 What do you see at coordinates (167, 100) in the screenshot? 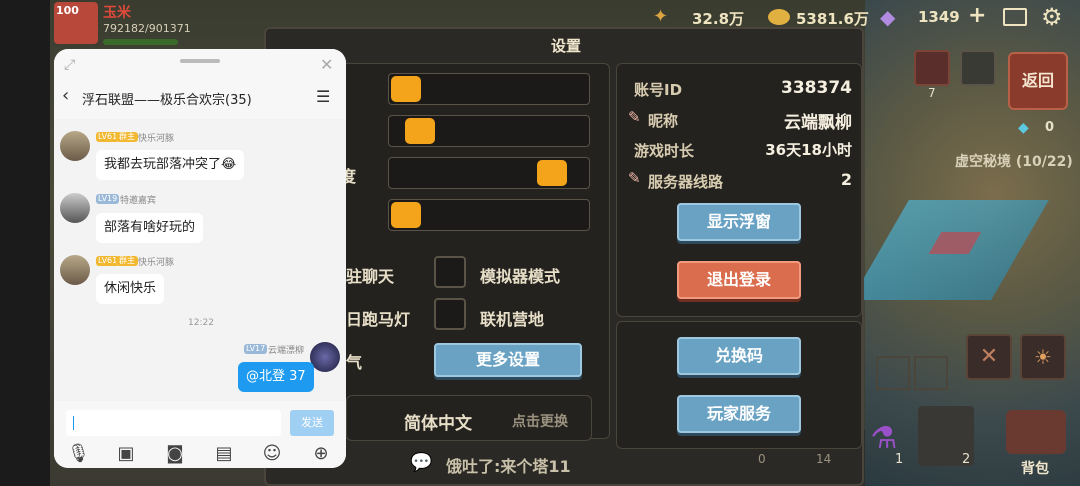
I see `chat-title: 浮石联盟——极乐合欢宗(35)` at bounding box center [167, 100].